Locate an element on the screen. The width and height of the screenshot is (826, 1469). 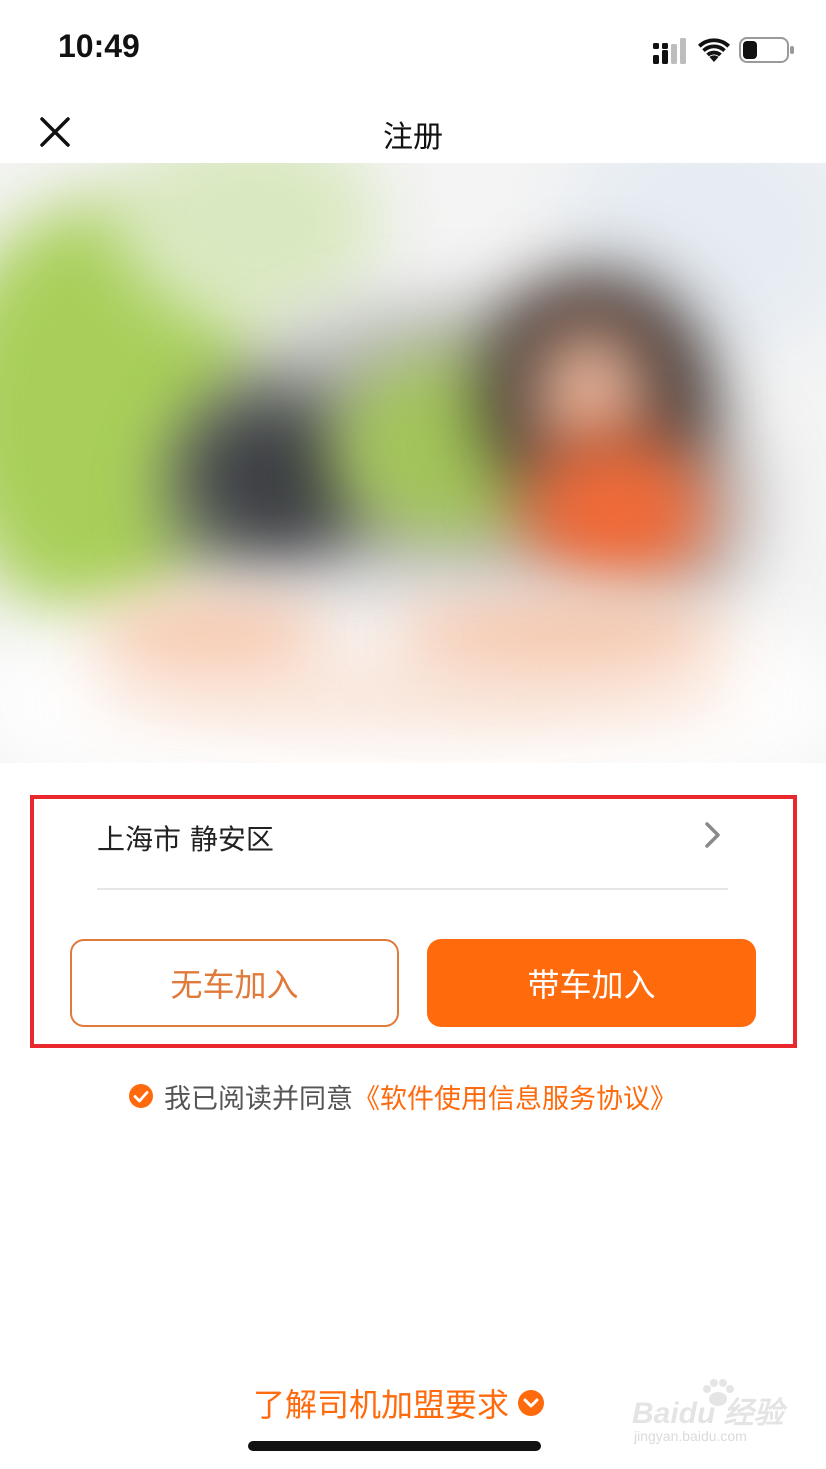
driver-requirements-link: 了解司机加盟要求 is located at coordinates (399, 1403).